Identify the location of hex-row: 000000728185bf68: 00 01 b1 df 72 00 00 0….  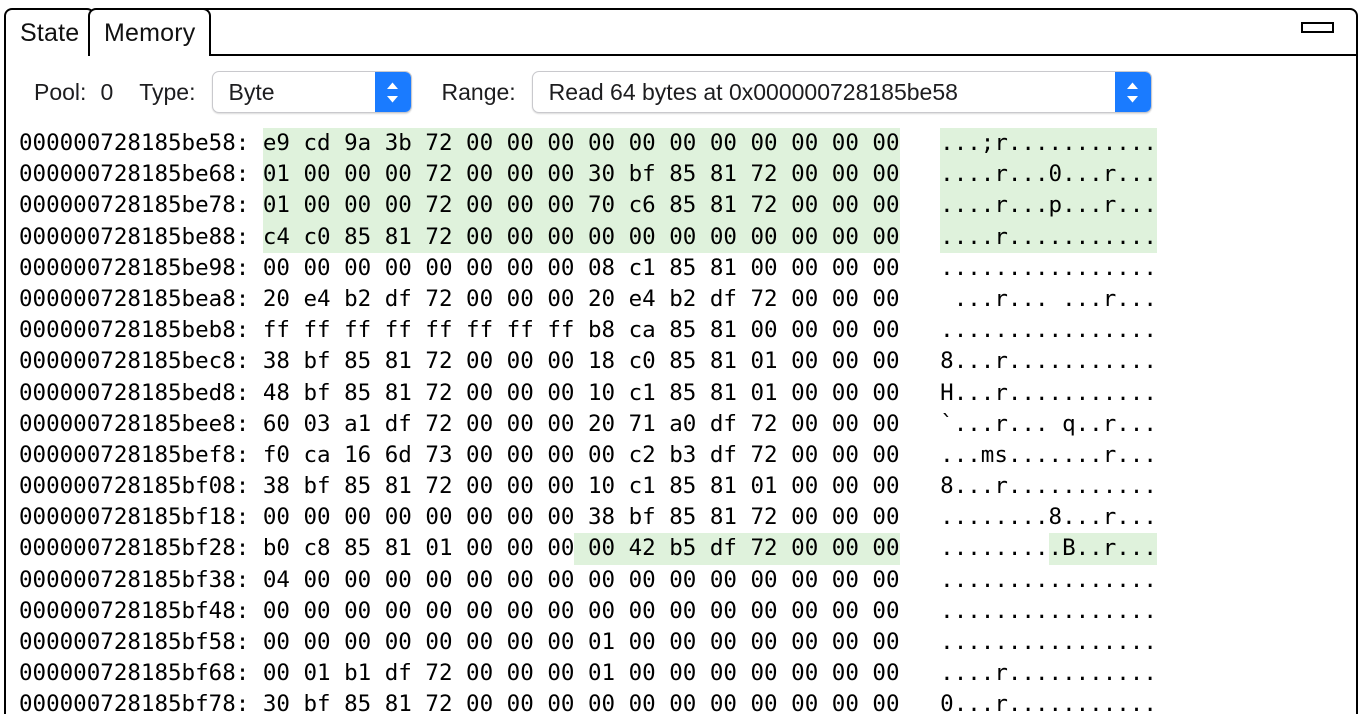
(687, 673).